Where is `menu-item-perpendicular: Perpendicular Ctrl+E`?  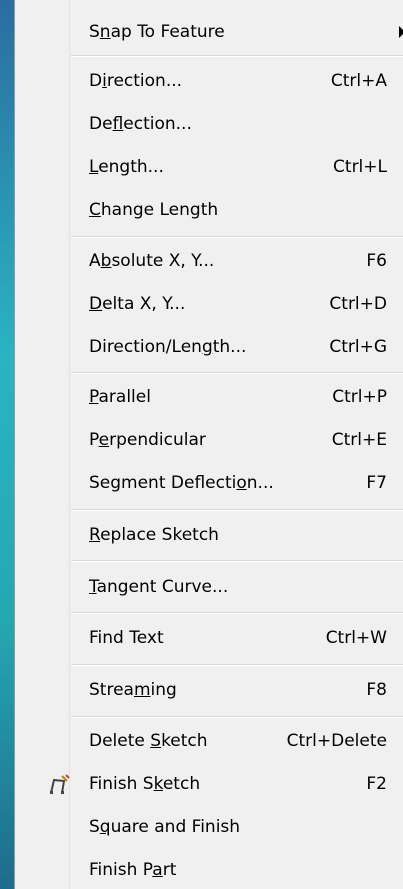 menu-item-perpendicular: Perpendicular Ctrl+E is located at coordinates (209, 440).